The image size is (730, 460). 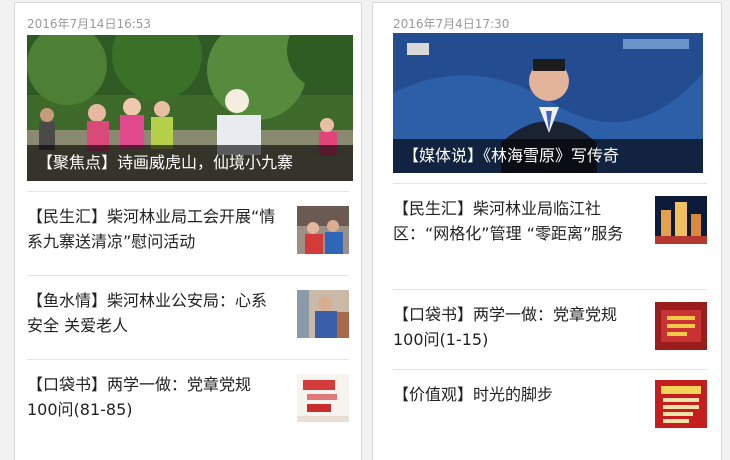 I want to click on list-item: 【鱼水情】柴河林业公安局：心系安全 关爱老人, so click(x=188, y=317).